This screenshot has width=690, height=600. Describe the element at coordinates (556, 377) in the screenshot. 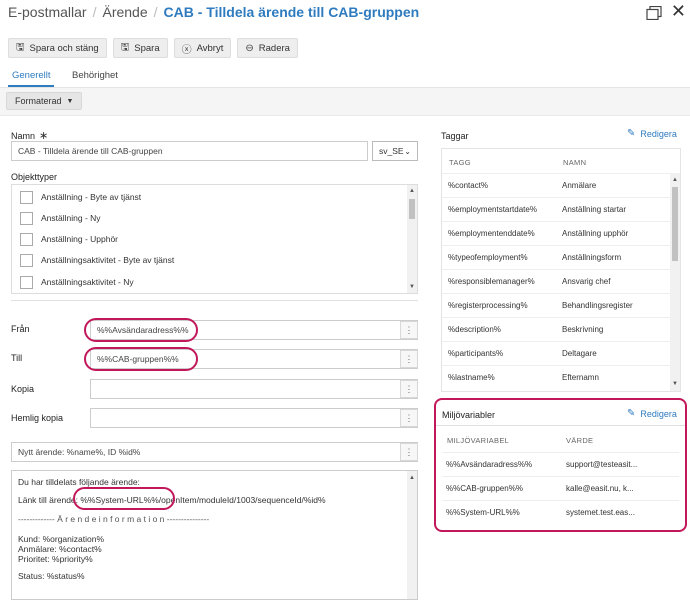

I see `table-row: %lastname% Efternamn` at that location.